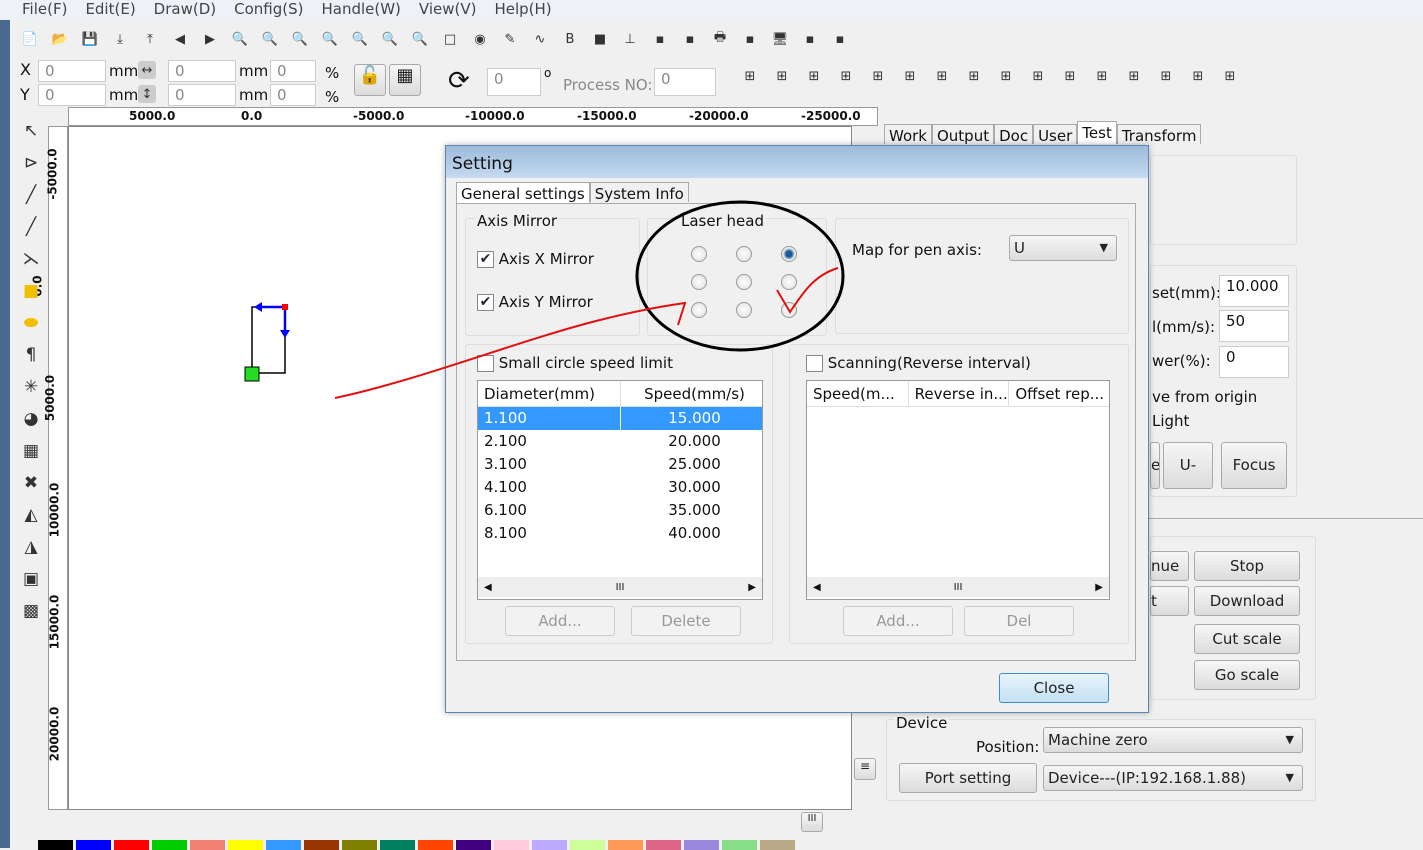  I want to click on new-file-icon: 📄, so click(30, 39).